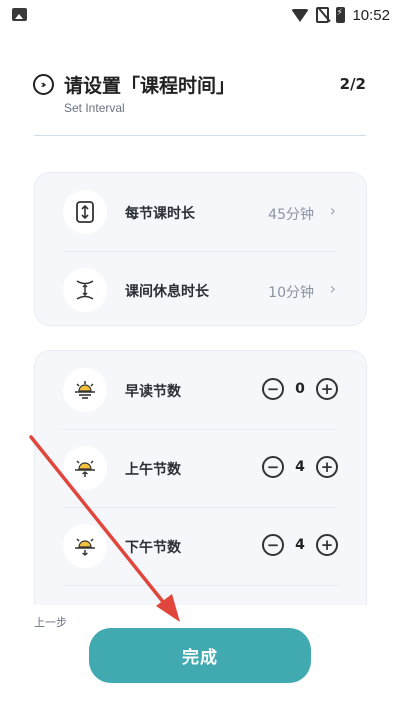  Describe the element at coordinates (85, 290) in the screenshot. I see `break-interval-icon` at that location.